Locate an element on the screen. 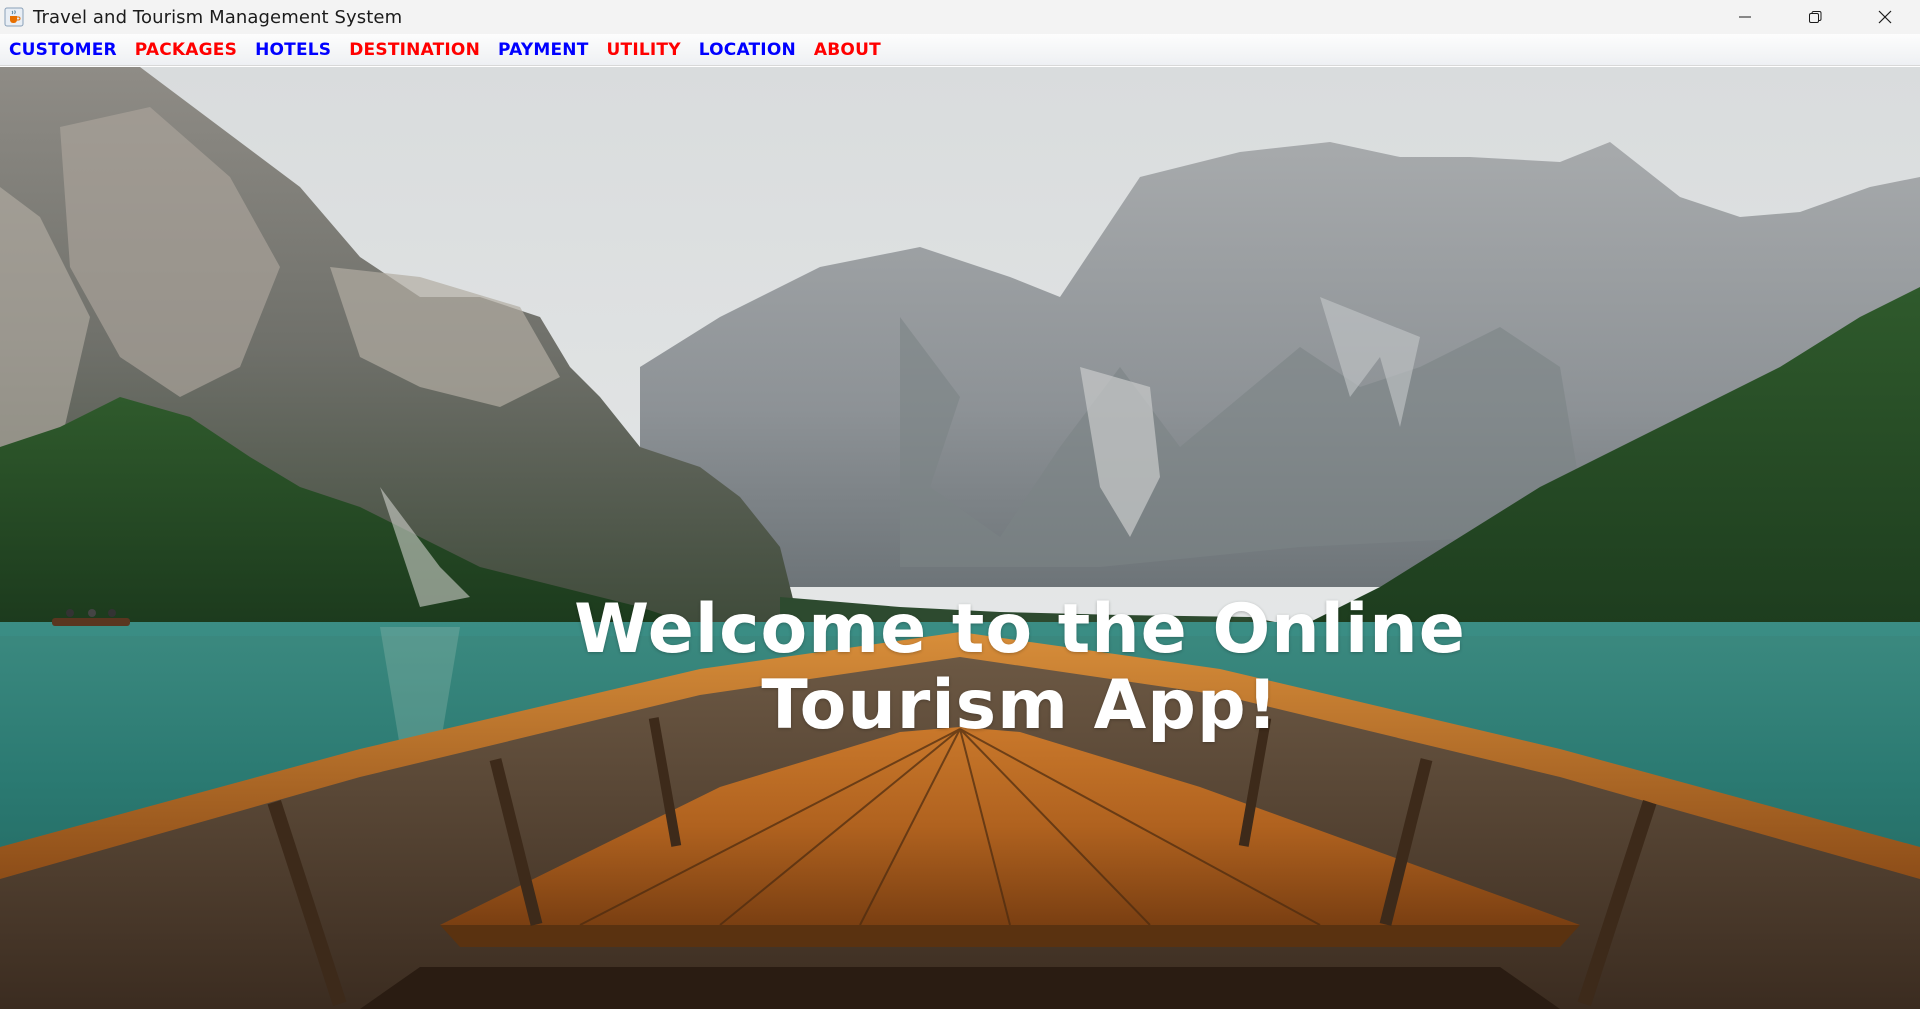 The width and height of the screenshot is (1920, 1009). minimize-button is located at coordinates (1745, 17).